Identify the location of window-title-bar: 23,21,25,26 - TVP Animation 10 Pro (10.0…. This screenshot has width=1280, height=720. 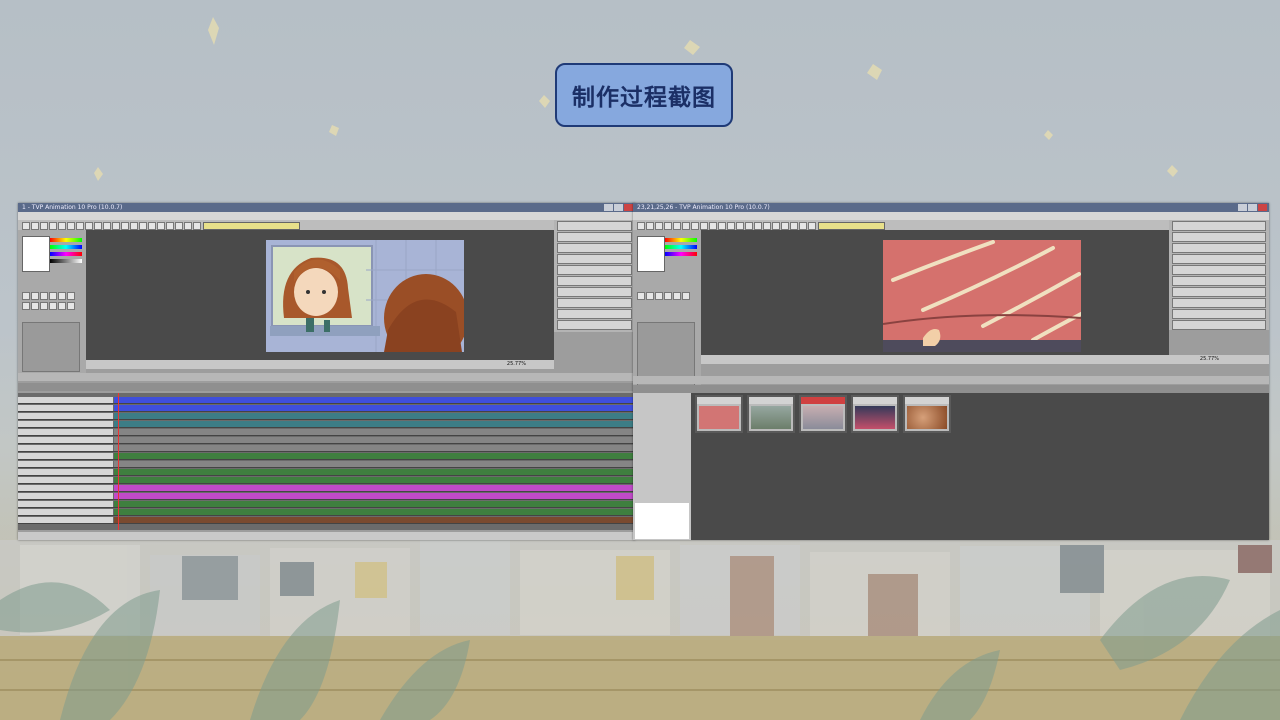
(951, 207).